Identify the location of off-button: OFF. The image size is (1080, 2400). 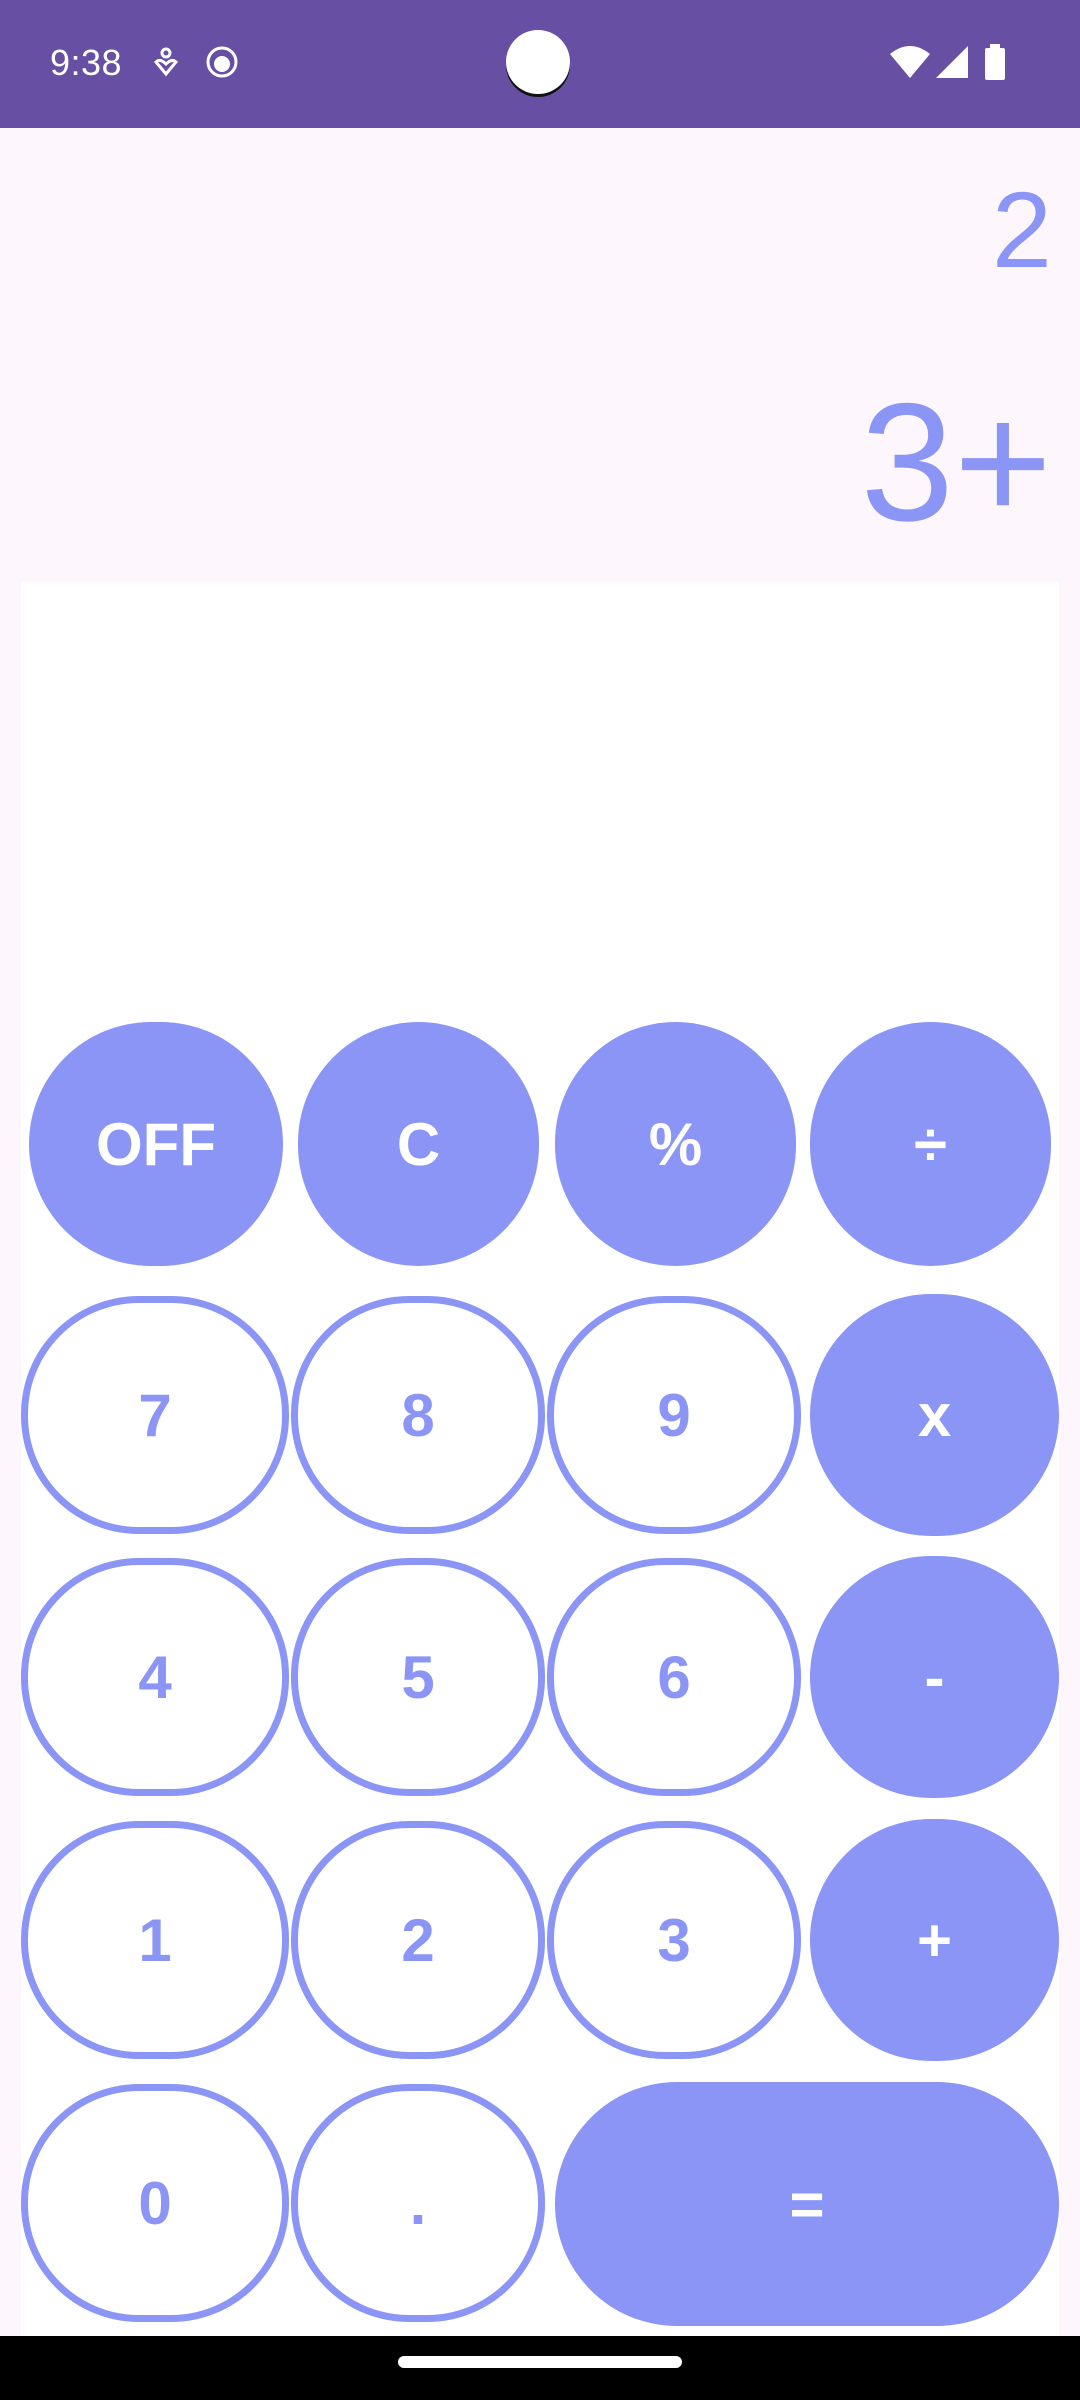
(156, 1144).